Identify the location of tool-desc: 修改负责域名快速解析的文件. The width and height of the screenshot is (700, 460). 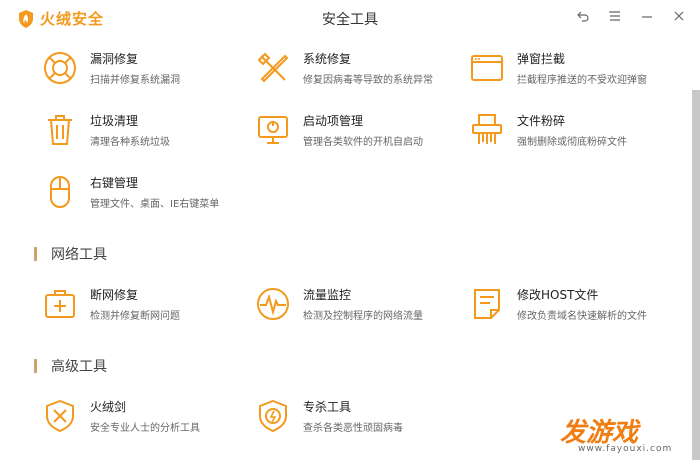
(582, 316).